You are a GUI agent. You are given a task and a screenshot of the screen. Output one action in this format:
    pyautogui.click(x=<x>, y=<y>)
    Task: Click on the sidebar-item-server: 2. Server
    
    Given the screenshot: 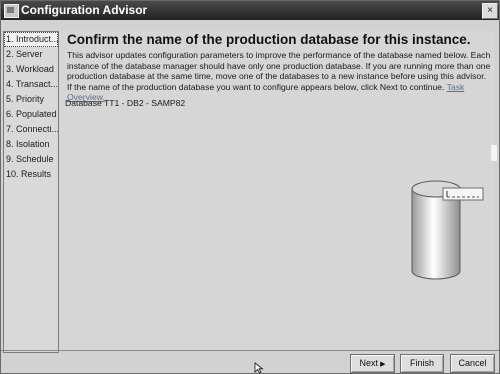 What is the action you would take?
    pyautogui.click(x=31, y=54)
    